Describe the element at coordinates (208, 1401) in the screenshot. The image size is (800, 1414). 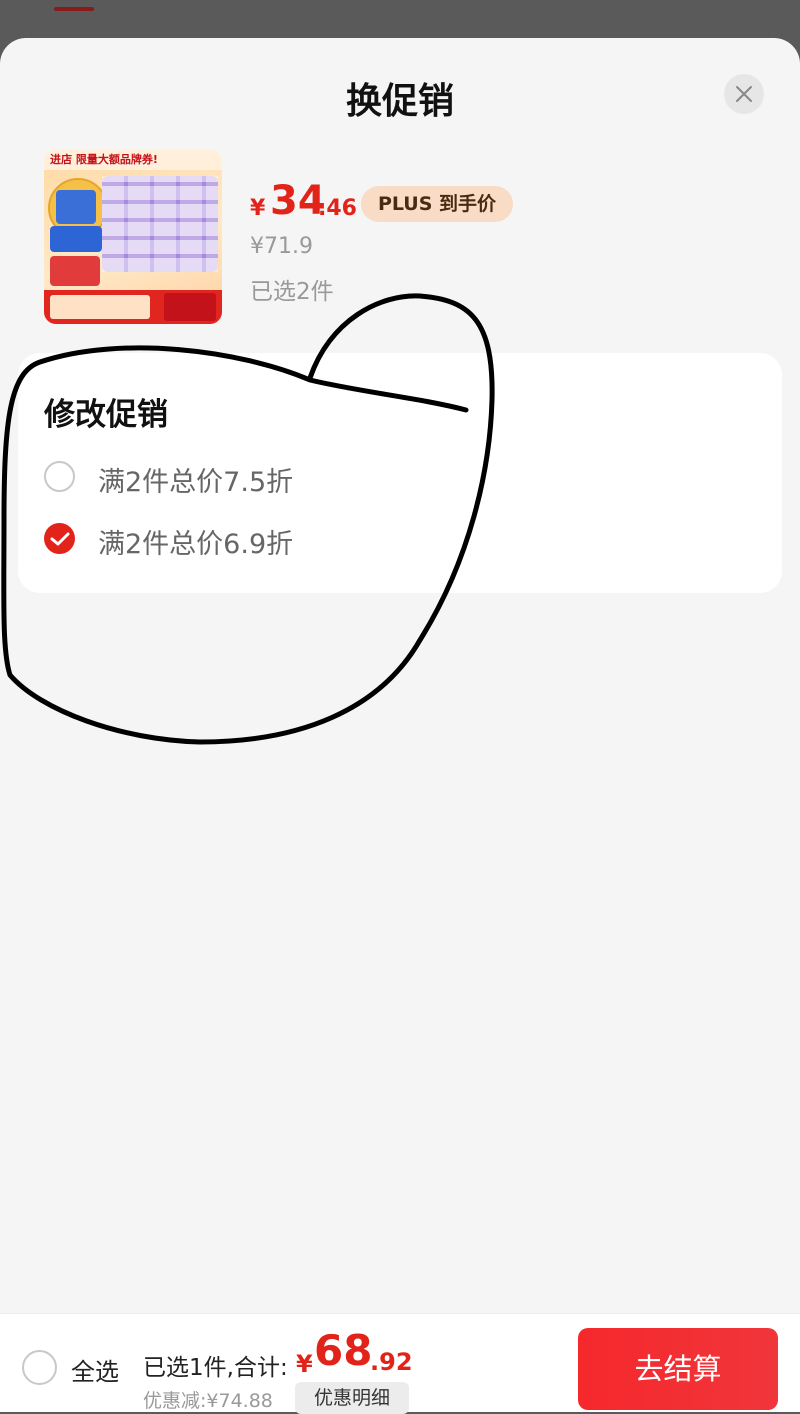
I see `discount-amount: 优惠减:¥74.88` at that location.